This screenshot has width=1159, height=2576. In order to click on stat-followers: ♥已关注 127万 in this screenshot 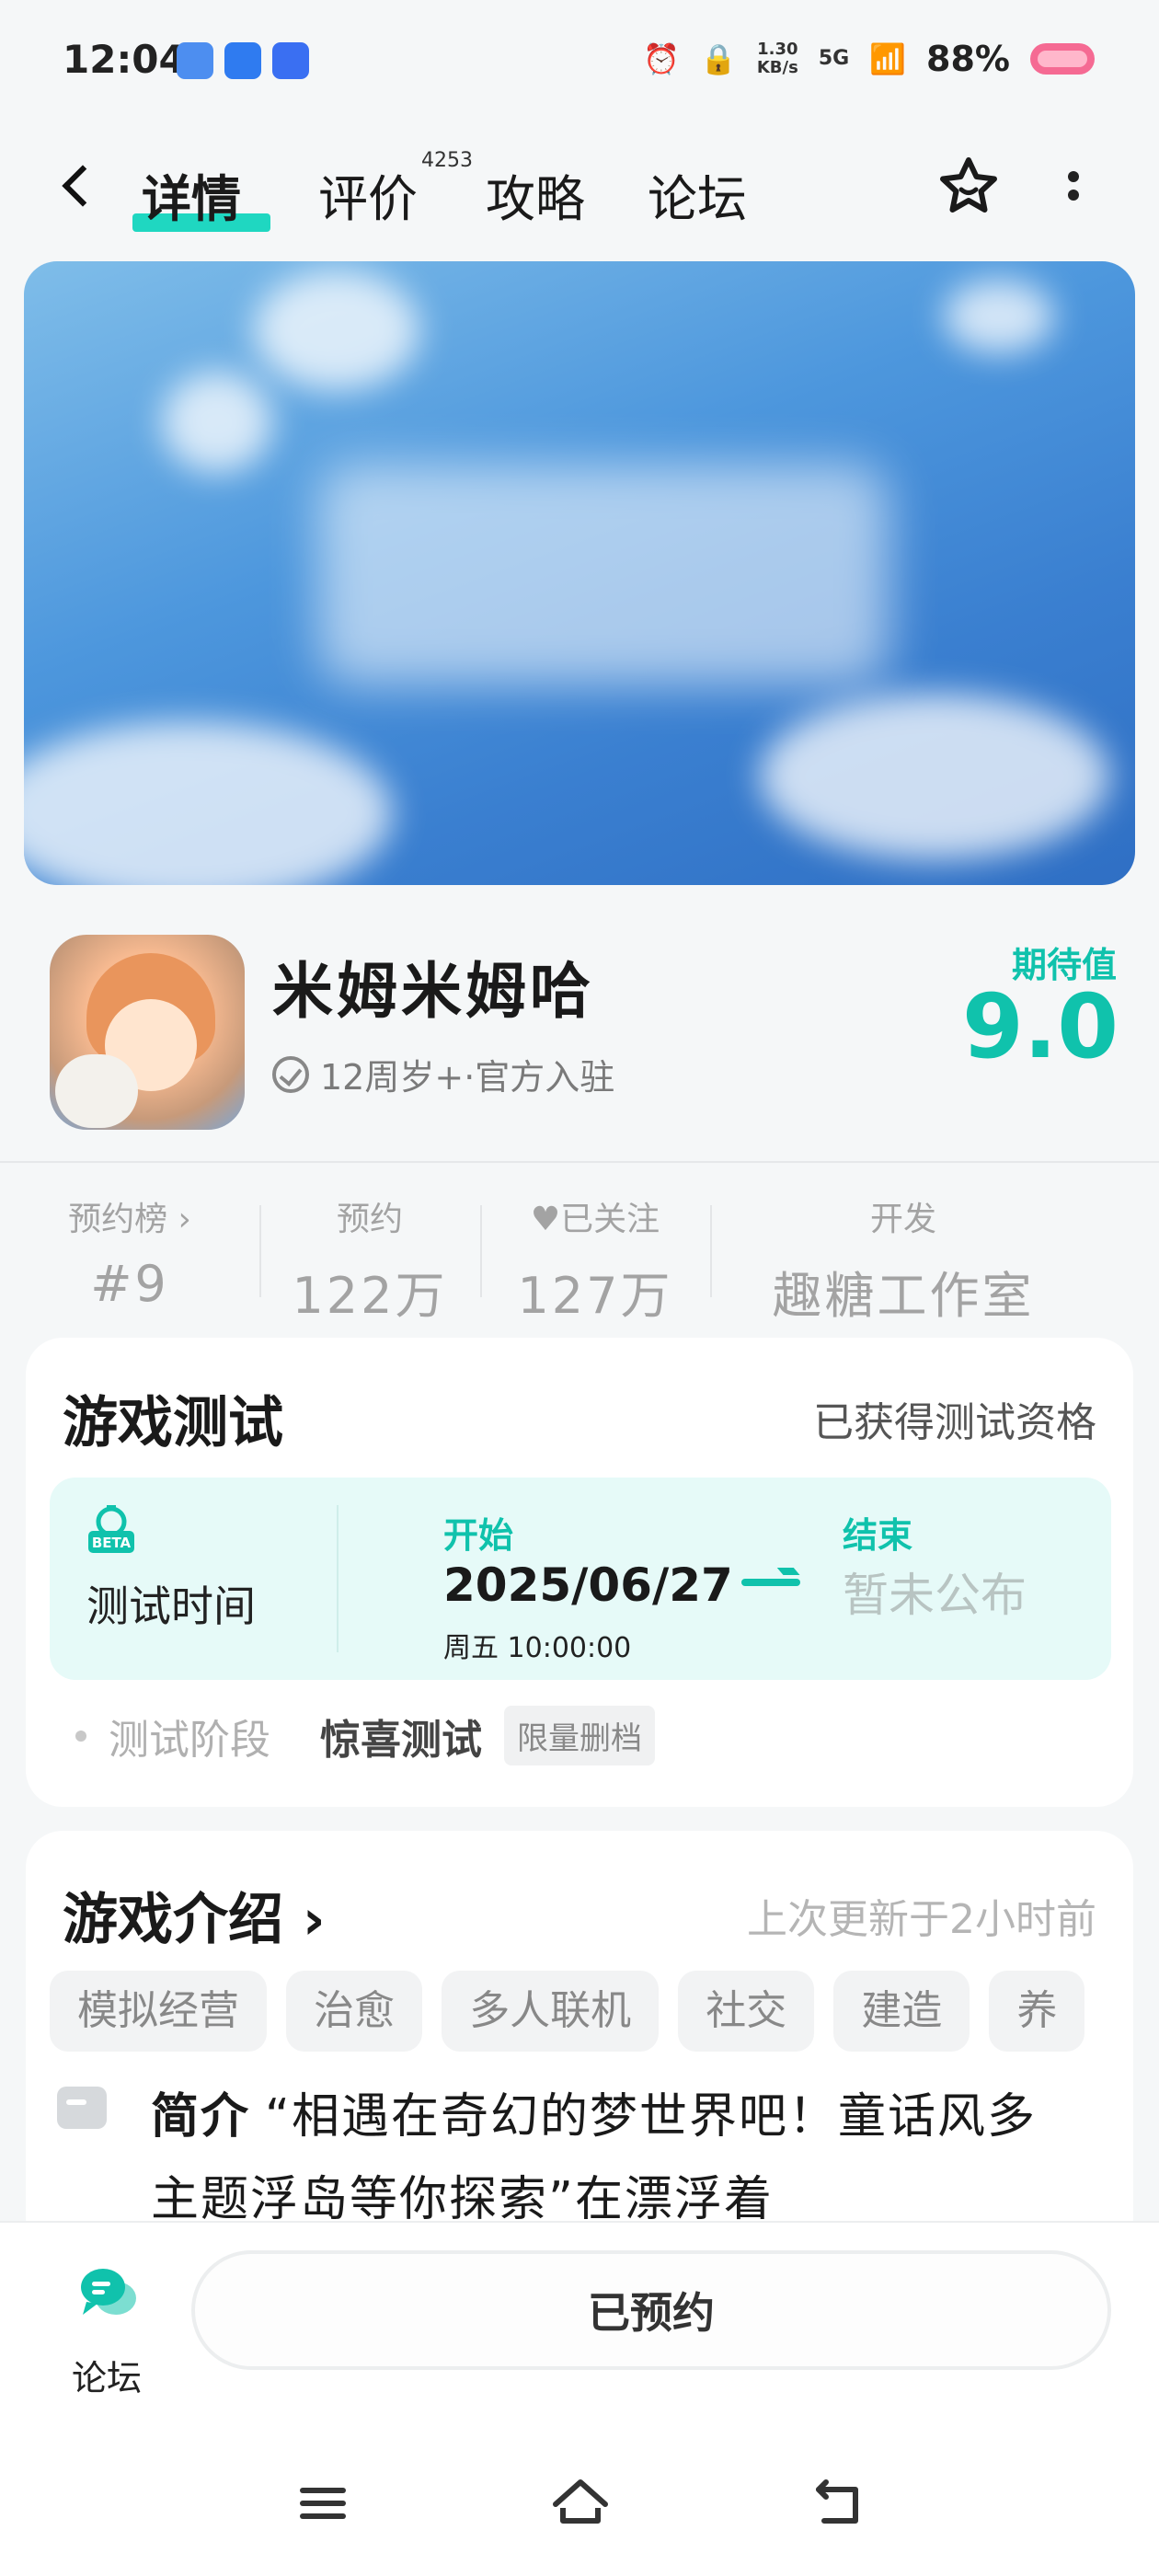, I will do `click(595, 1263)`.